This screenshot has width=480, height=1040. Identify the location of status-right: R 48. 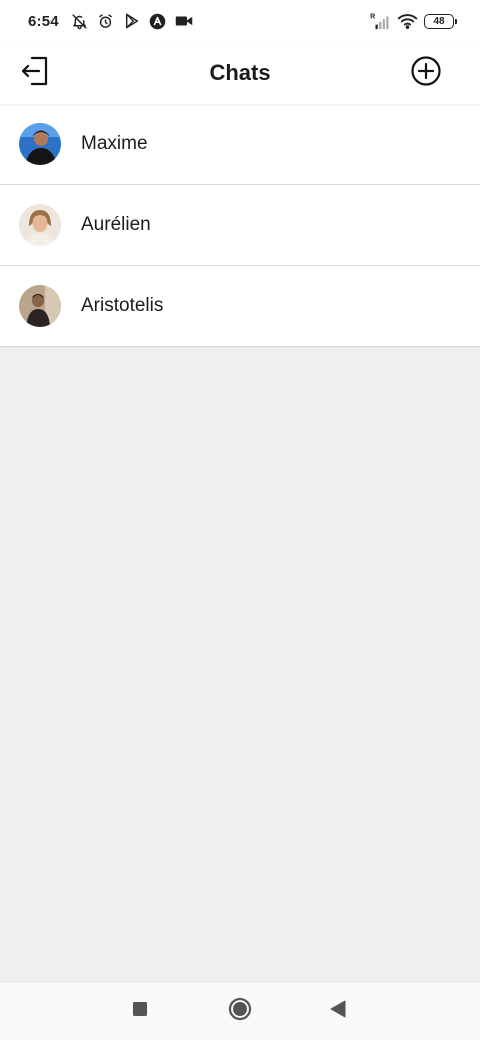
(413, 21).